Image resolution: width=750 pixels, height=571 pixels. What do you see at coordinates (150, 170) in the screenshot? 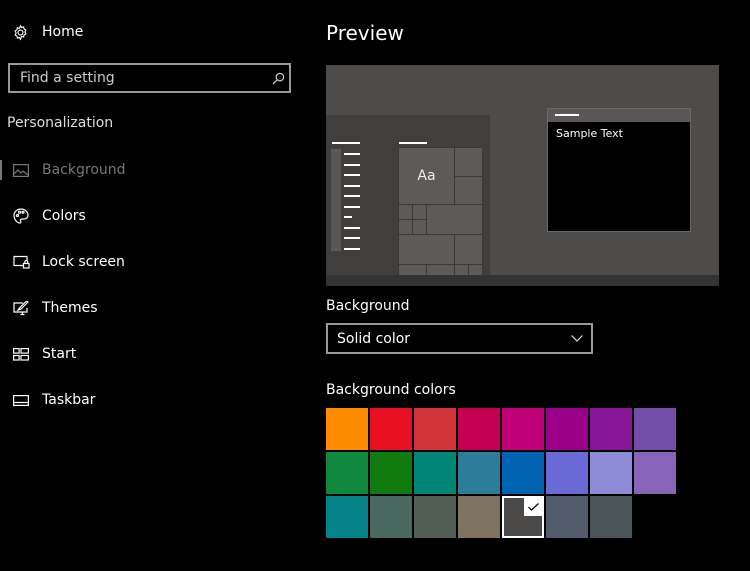
I see `sidebar-item-background: Background` at bounding box center [150, 170].